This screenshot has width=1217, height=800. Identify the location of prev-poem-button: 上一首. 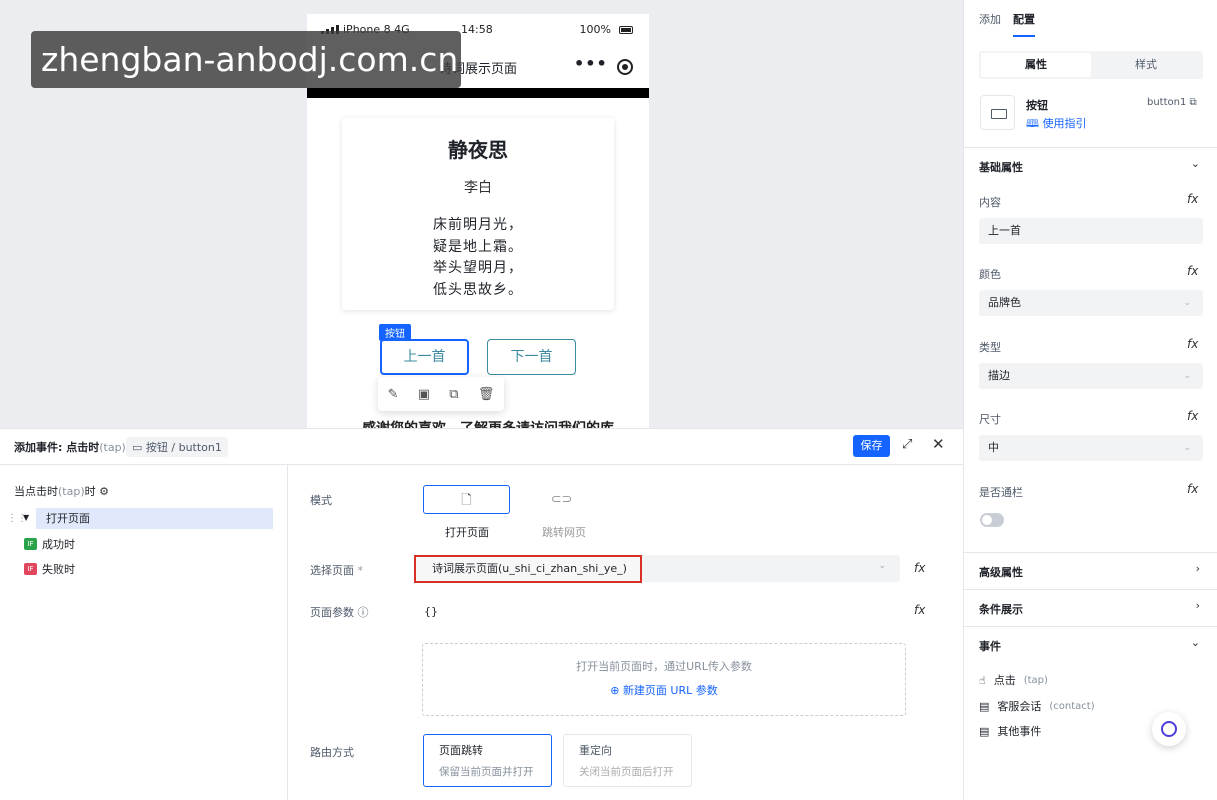
(424, 357).